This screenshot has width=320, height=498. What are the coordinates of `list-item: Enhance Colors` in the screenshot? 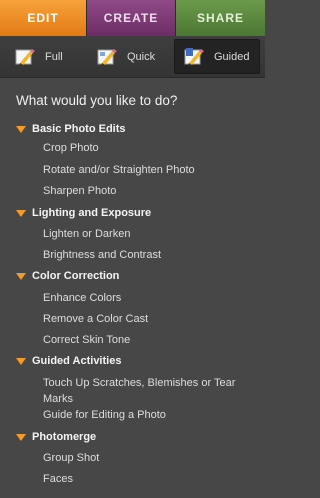 It's located at (82, 298).